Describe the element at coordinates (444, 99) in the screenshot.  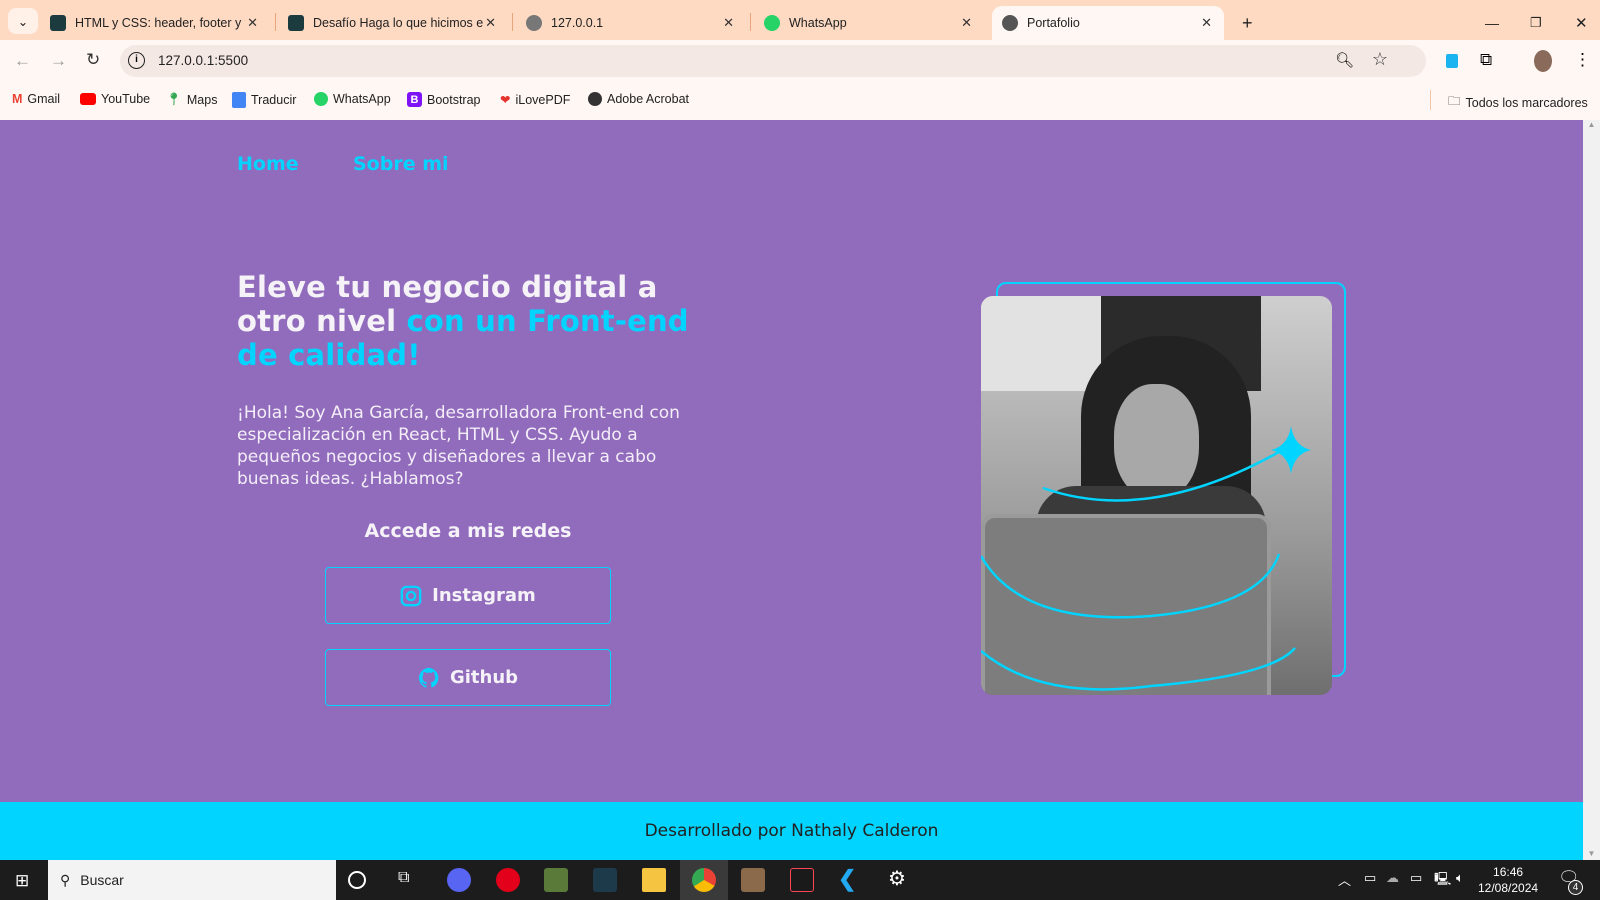
I see `bookmark-bootstrap: B Bootstrap` at that location.